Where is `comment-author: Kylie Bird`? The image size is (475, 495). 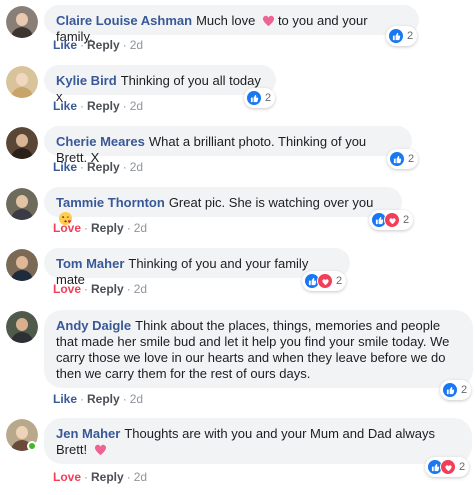
comment-author: Kylie Bird is located at coordinates (86, 80).